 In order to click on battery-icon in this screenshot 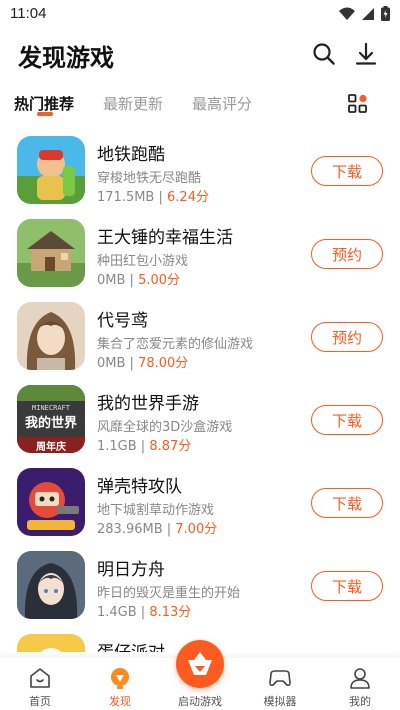, I will do `click(385, 13)`.